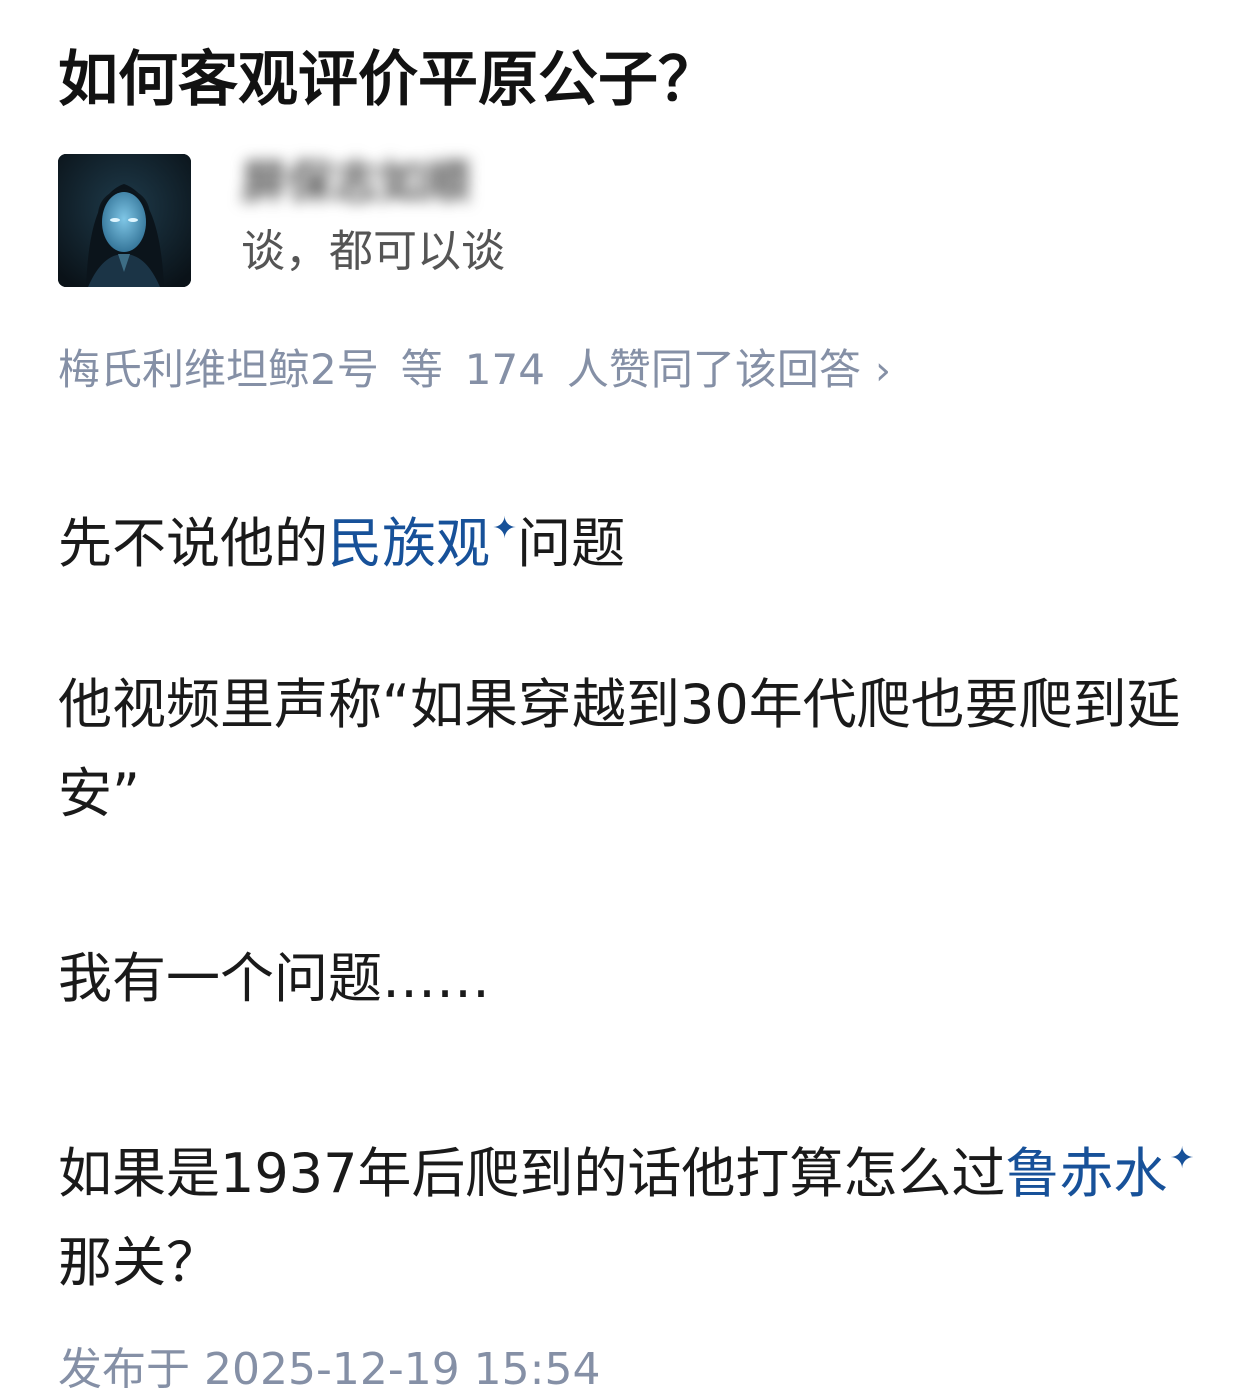 This screenshot has height=1400, width=1260. Describe the element at coordinates (571, 543) in the screenshot. I see `paragraph-text: 问题` at that location.